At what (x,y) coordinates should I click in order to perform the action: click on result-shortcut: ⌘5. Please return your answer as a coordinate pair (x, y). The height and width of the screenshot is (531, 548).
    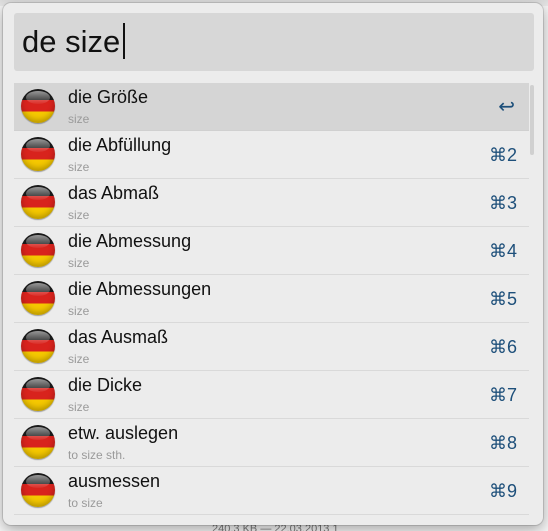
    Looking at the image, I should click on (502, 299).